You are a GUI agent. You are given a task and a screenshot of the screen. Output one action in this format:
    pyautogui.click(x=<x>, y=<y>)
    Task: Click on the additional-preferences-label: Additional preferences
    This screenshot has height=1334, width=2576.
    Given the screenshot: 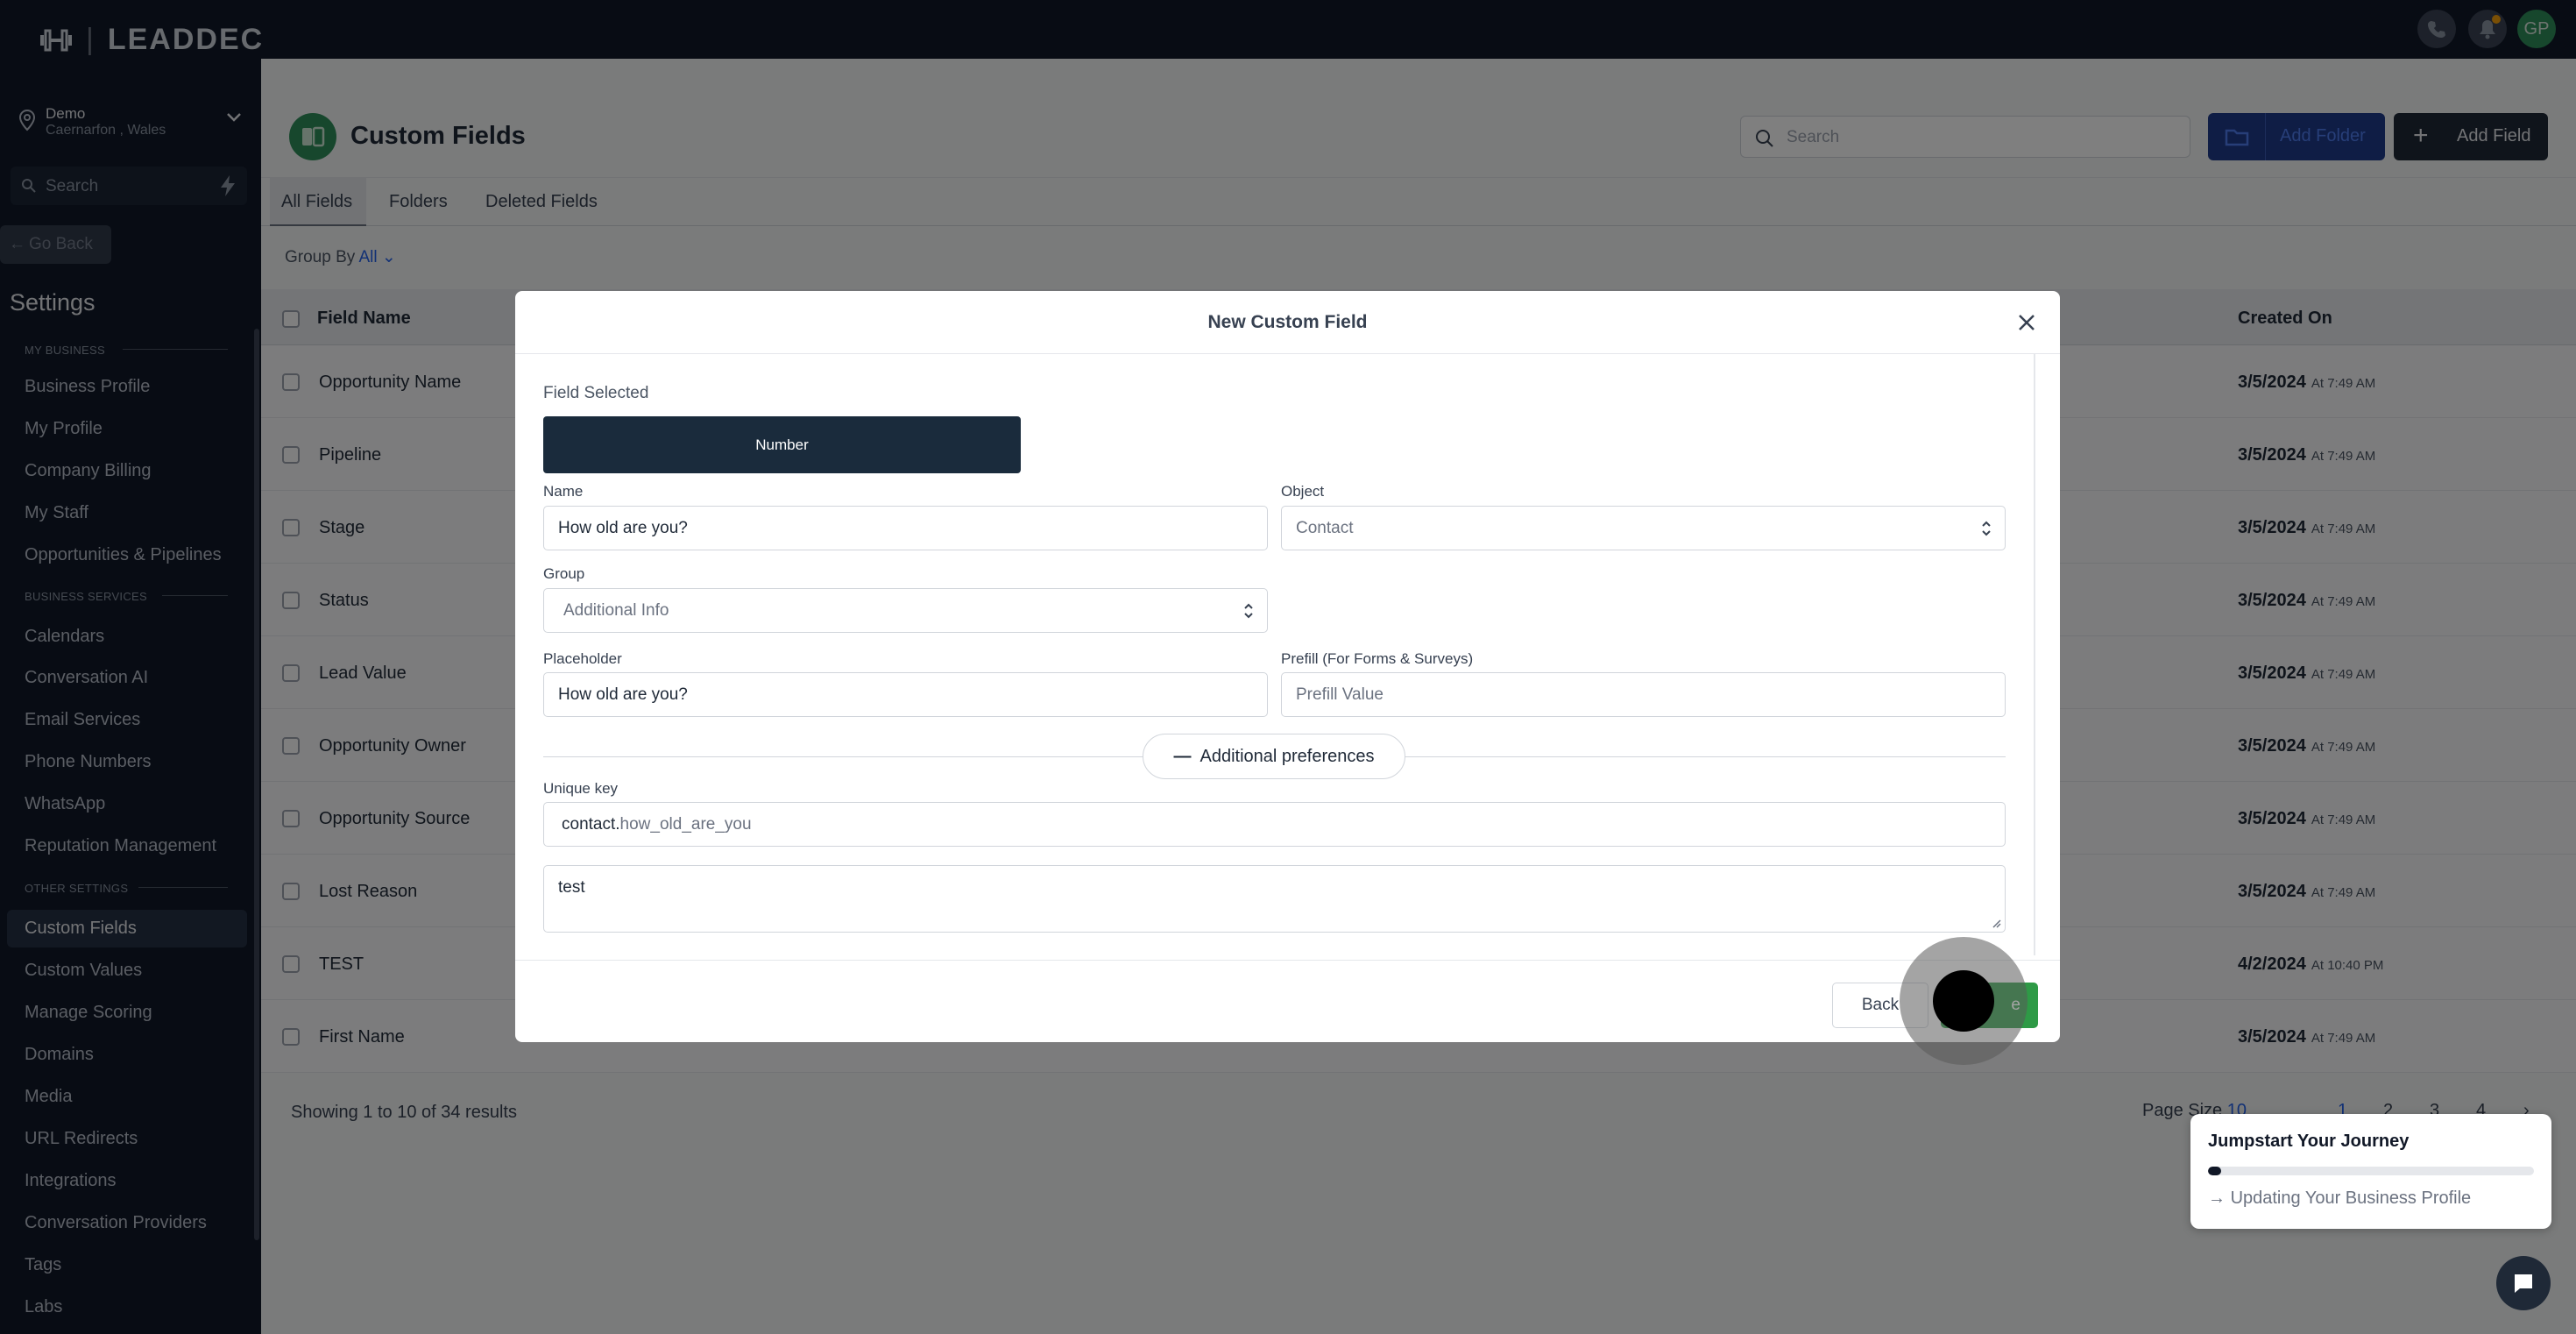 What is the action you would take?
    pyautogui.click(x=1287, y=756)
    